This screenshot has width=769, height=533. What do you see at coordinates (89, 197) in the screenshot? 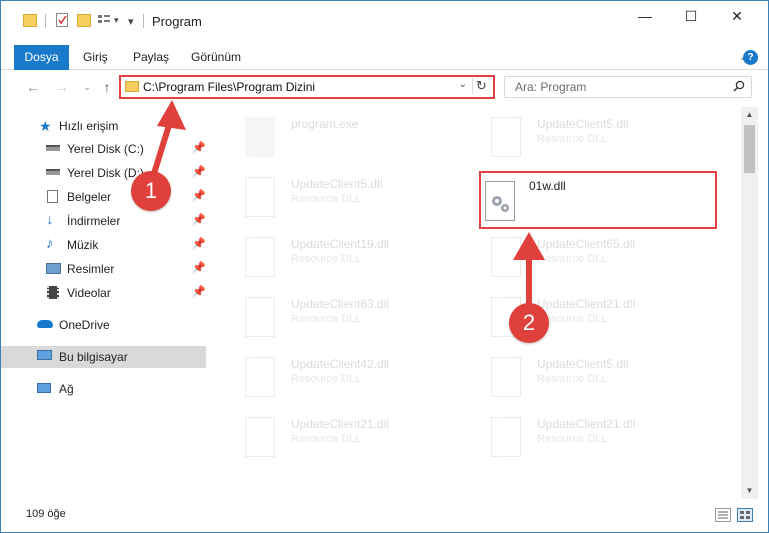
I see `nav-label: Belgeler` at bounding box center [89, 197].